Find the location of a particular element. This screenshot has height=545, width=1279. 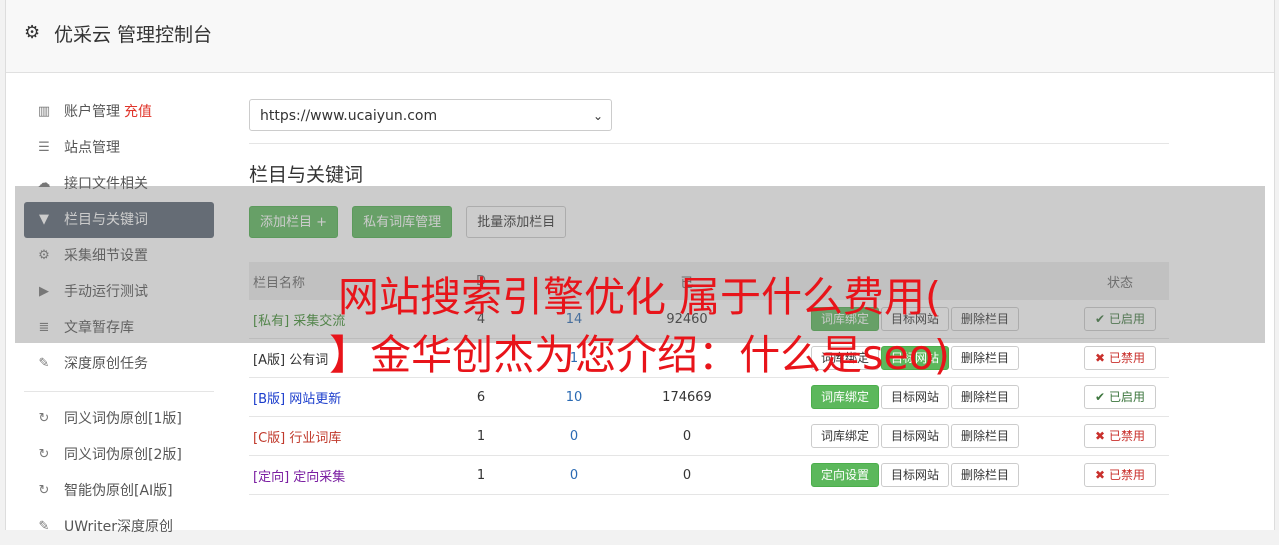

sidebar-item-label: UWriter深度原创 is located at coordinates (118, 527).